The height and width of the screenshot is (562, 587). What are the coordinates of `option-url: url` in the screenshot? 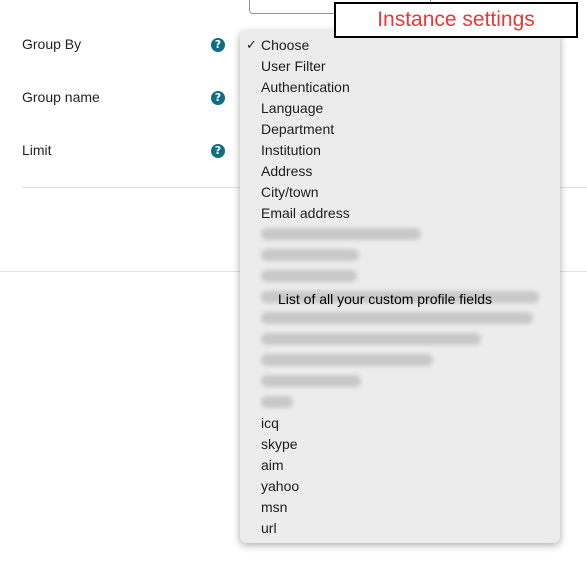 It's located at (269, 528).